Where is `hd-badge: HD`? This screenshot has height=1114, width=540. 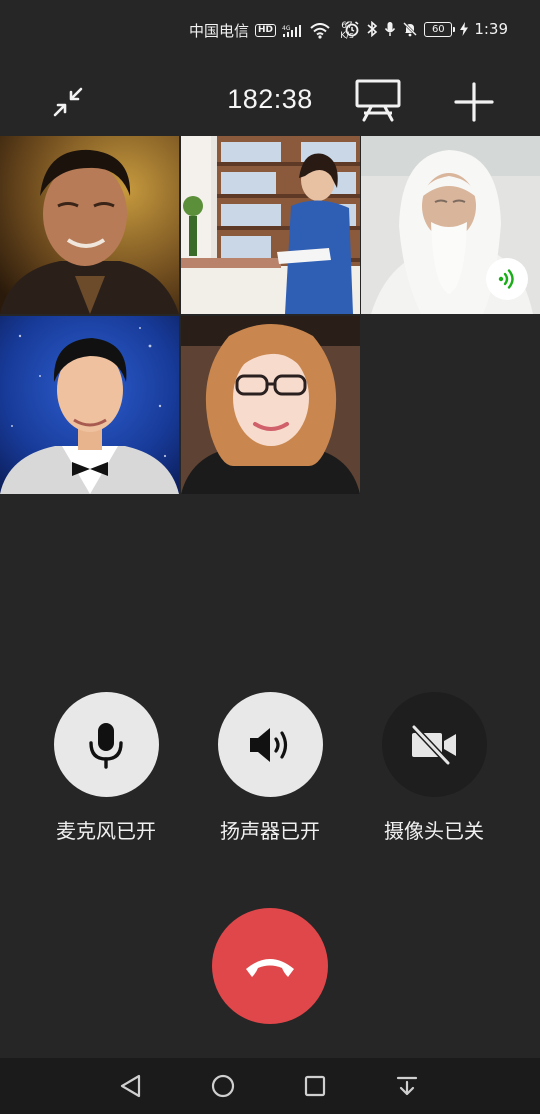
hd-badge: HD is located at coordinates (266, 30).